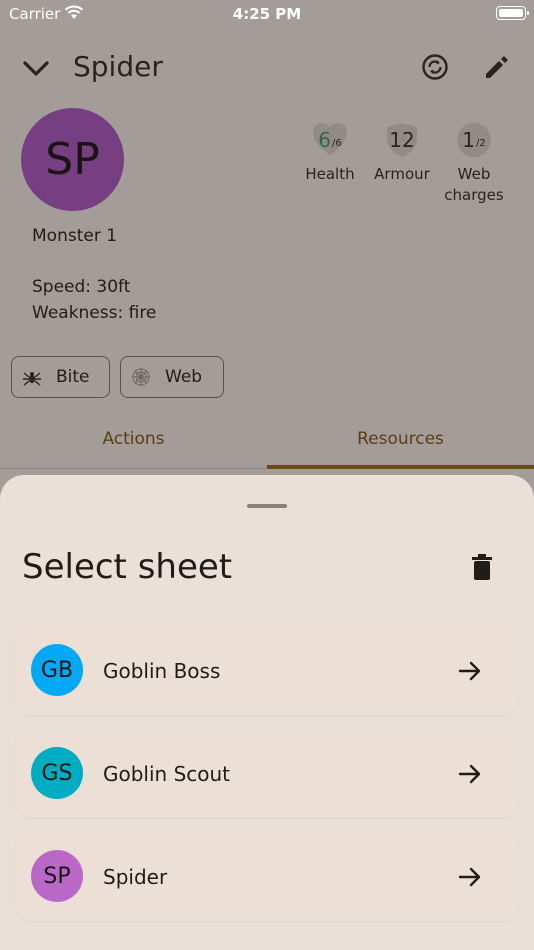  I want to click on page-title: Spider, so click(118, 66).